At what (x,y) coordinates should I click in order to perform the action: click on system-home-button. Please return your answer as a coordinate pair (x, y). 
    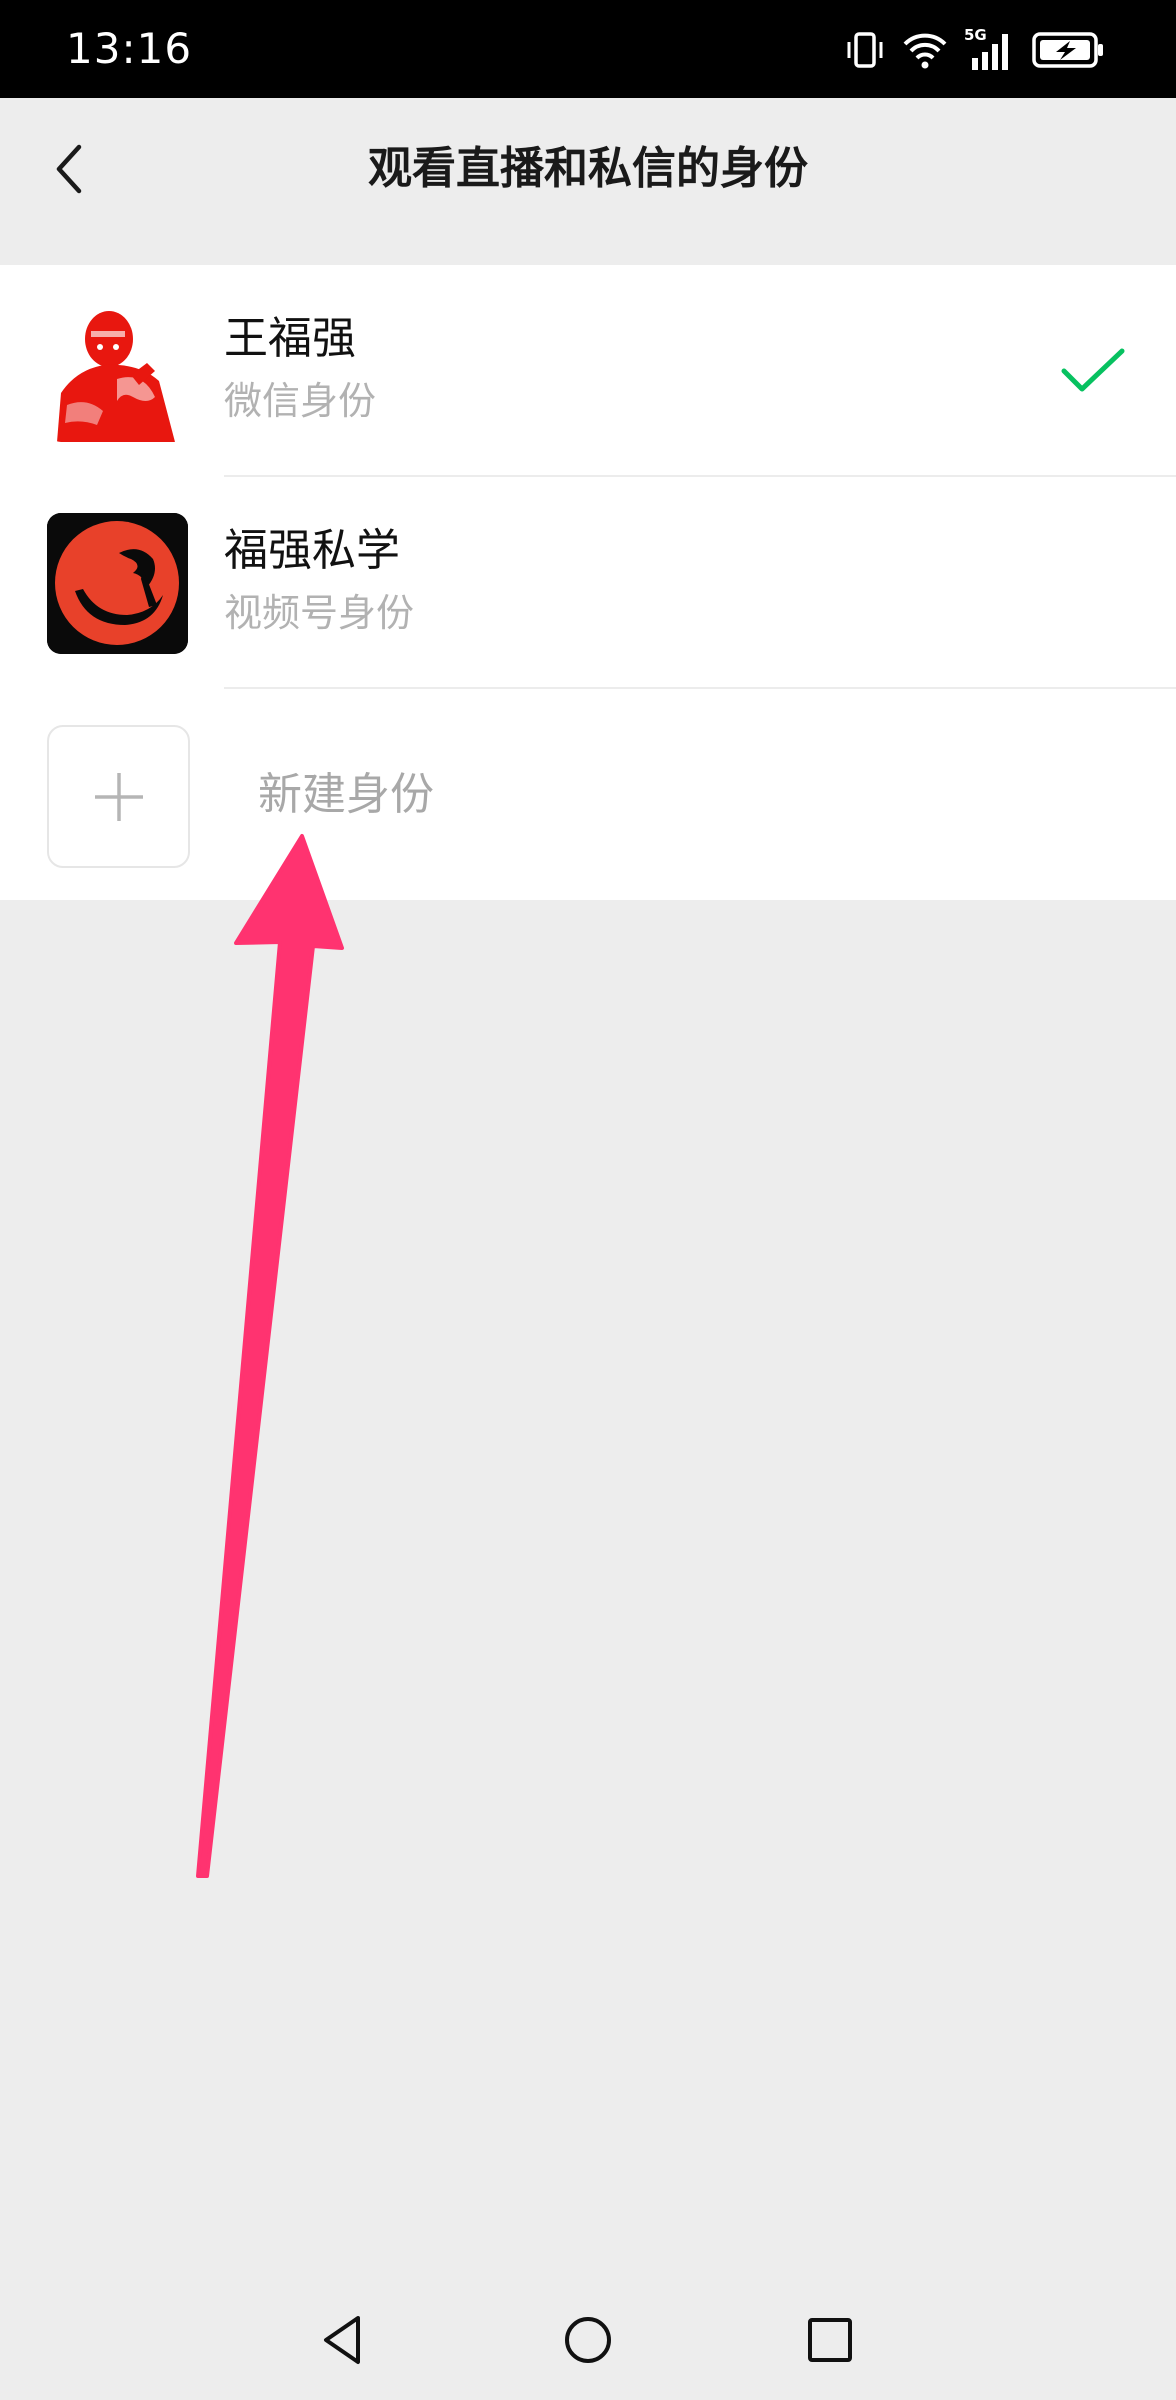
    Looking at the image, I should click on (588, 2340).